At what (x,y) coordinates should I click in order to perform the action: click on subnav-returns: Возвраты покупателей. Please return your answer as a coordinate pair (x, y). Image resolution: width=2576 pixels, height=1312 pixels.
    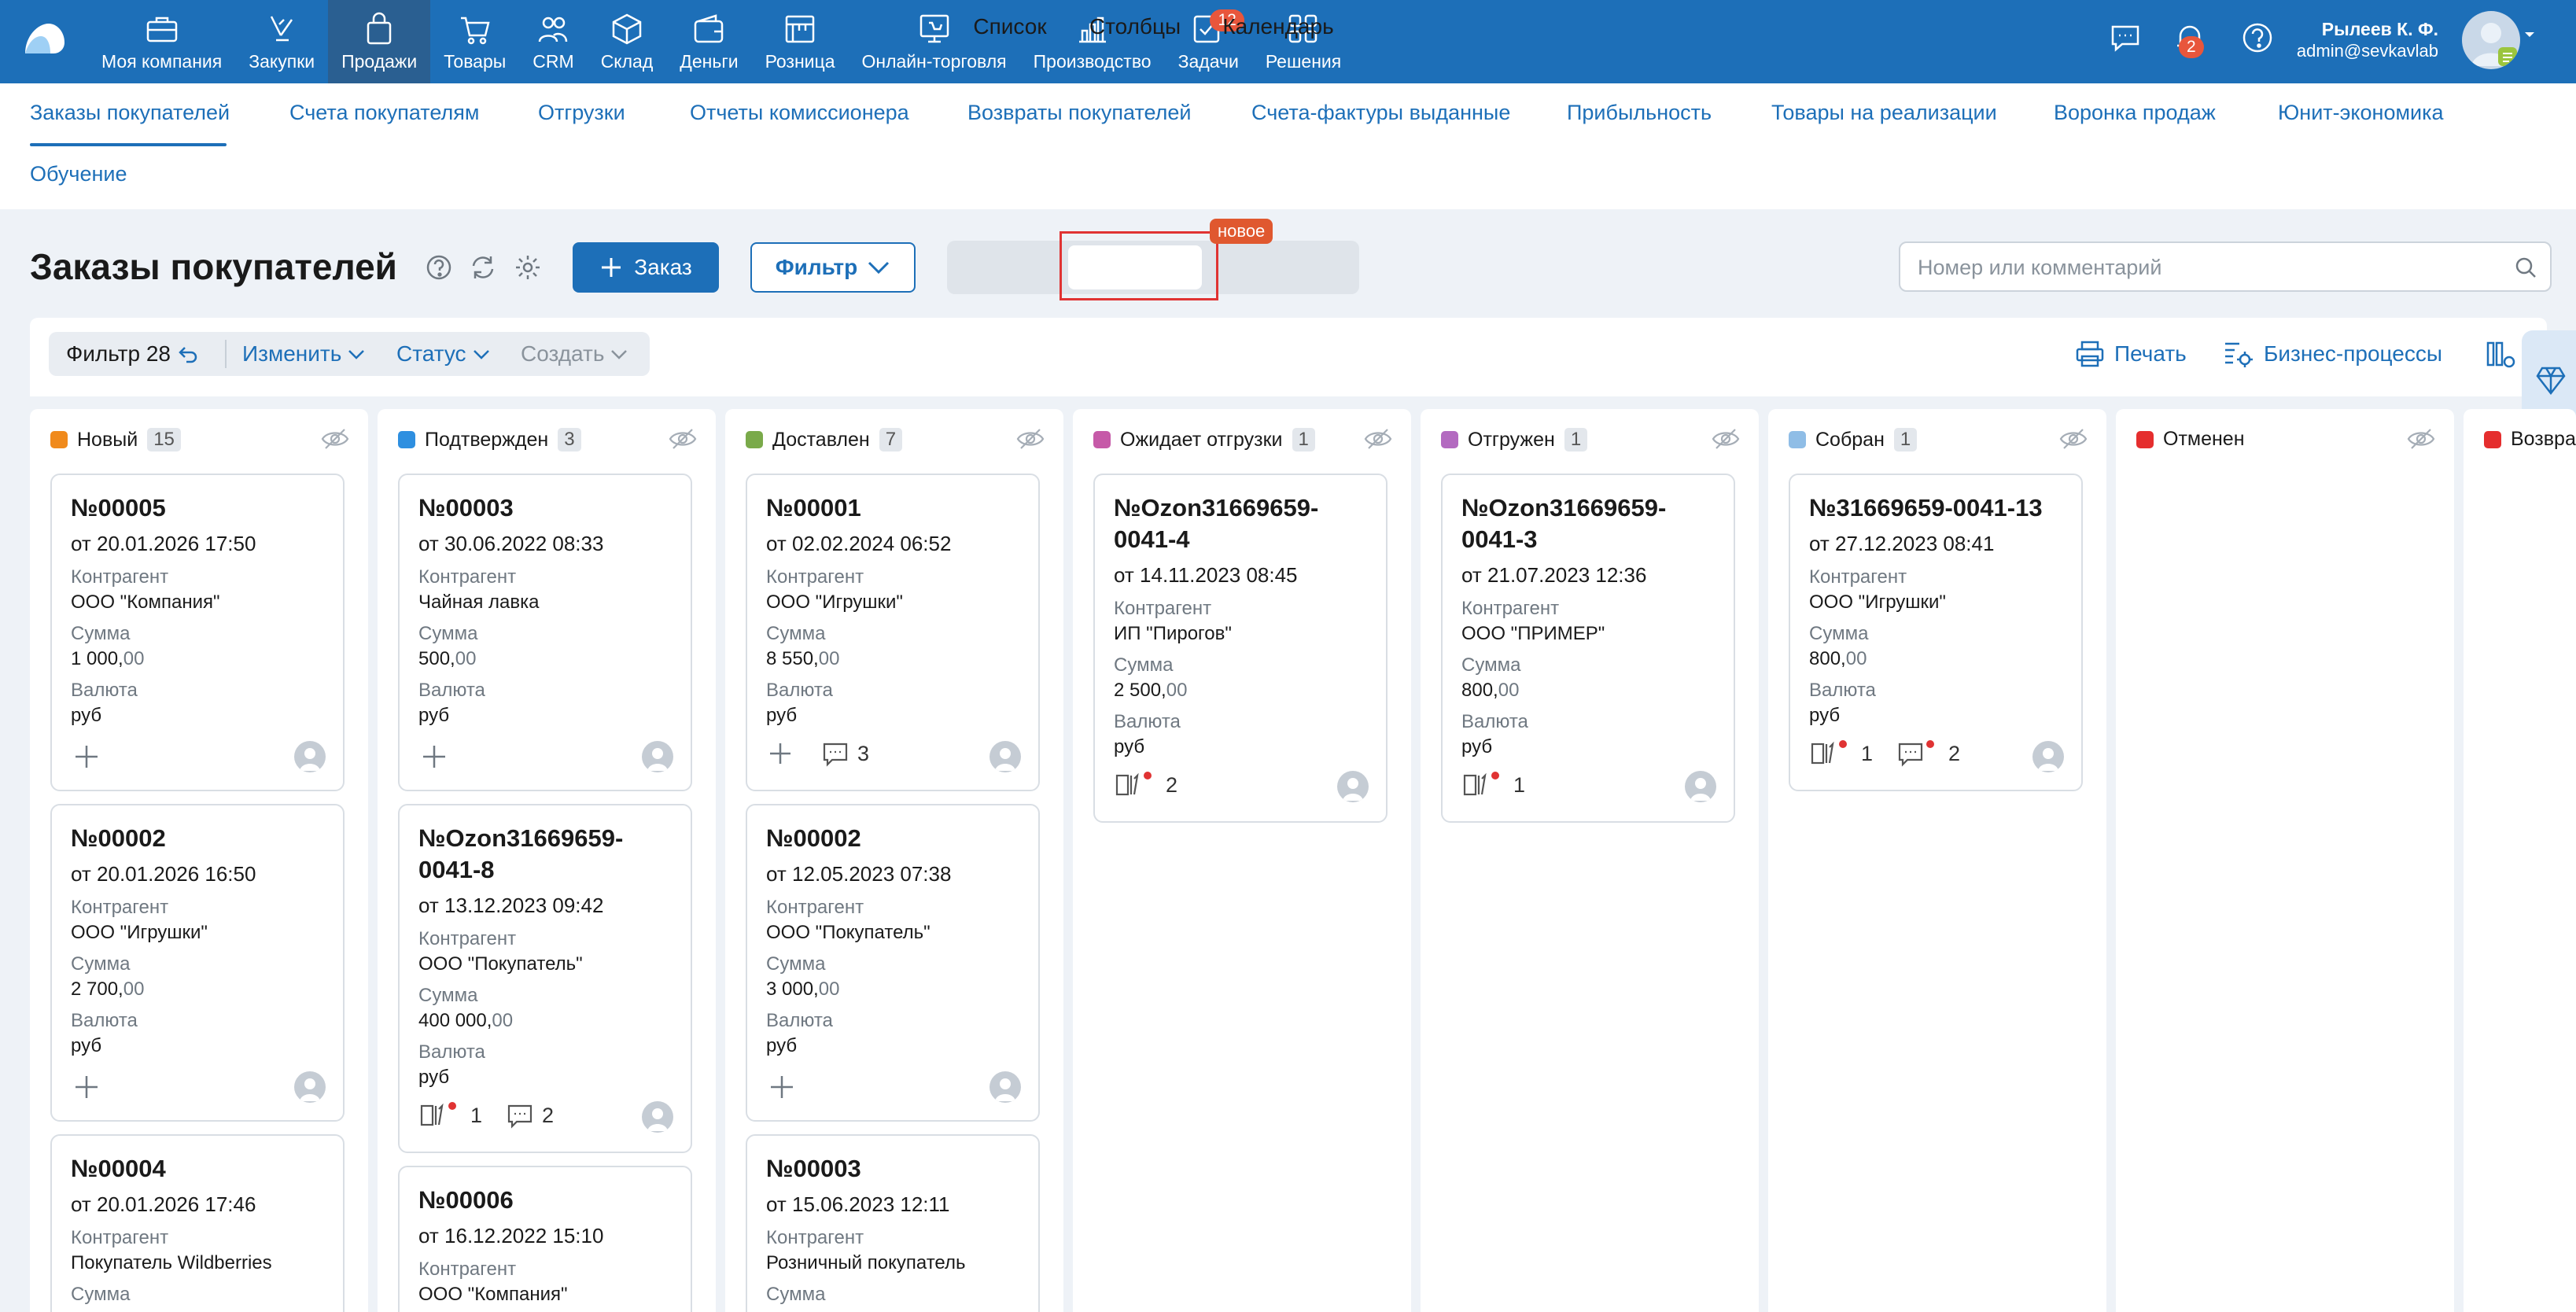
    Looking at the image, I should click on (1079, 113).